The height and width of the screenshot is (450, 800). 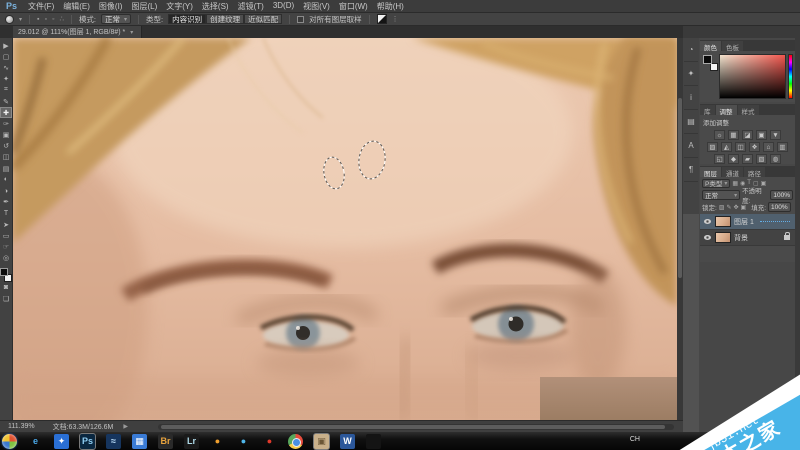 I want to click on status-flyout-icon: ▶, so click(x=125, y=426).